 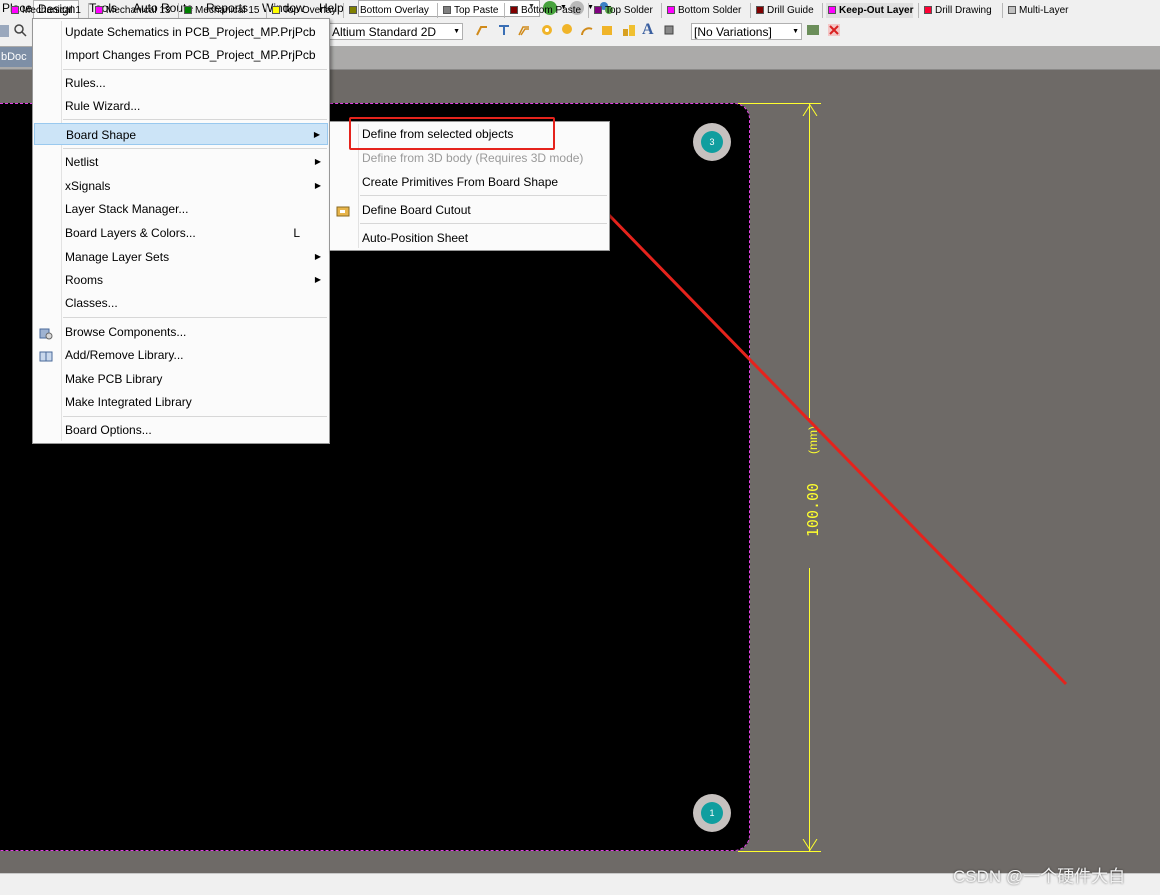 What do you see at coordinates (16, 65) in the screenshot?
I see `document-tab: bDoc *` at bounding box center [16, 65].